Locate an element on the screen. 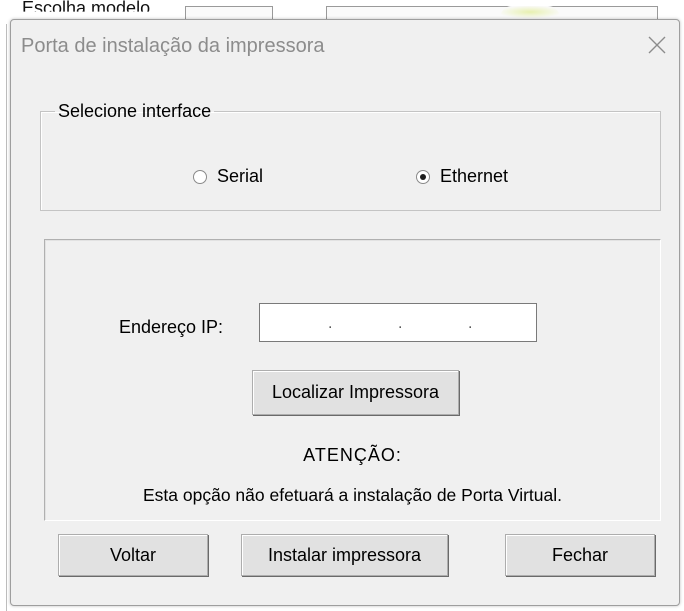 This screenshot has height=611, width=684. attention-title: ATENÇÃO: is located at coordinates (352, 455).